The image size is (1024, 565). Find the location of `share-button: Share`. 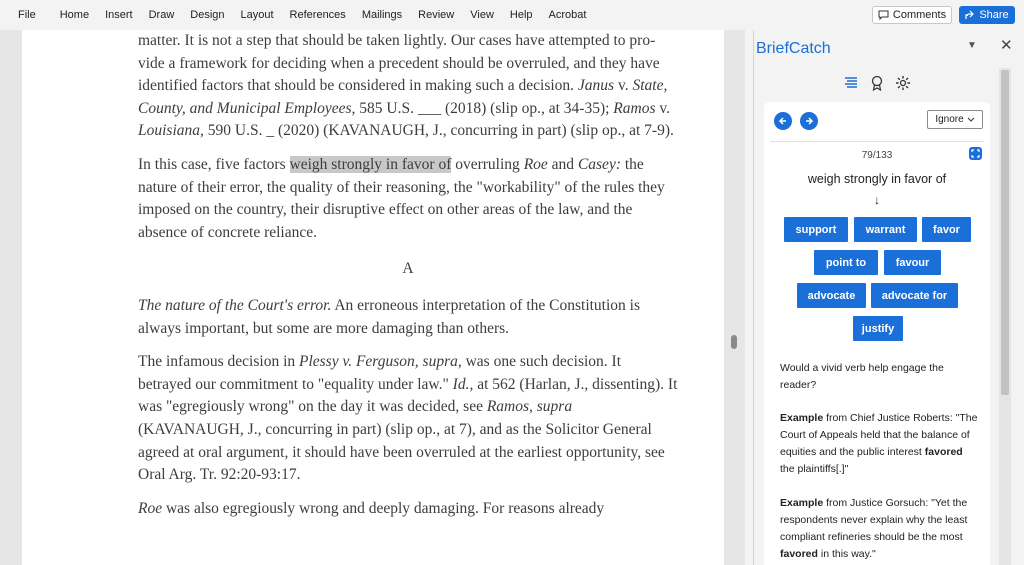

share-button: Share is located at coordinates (987, 15).